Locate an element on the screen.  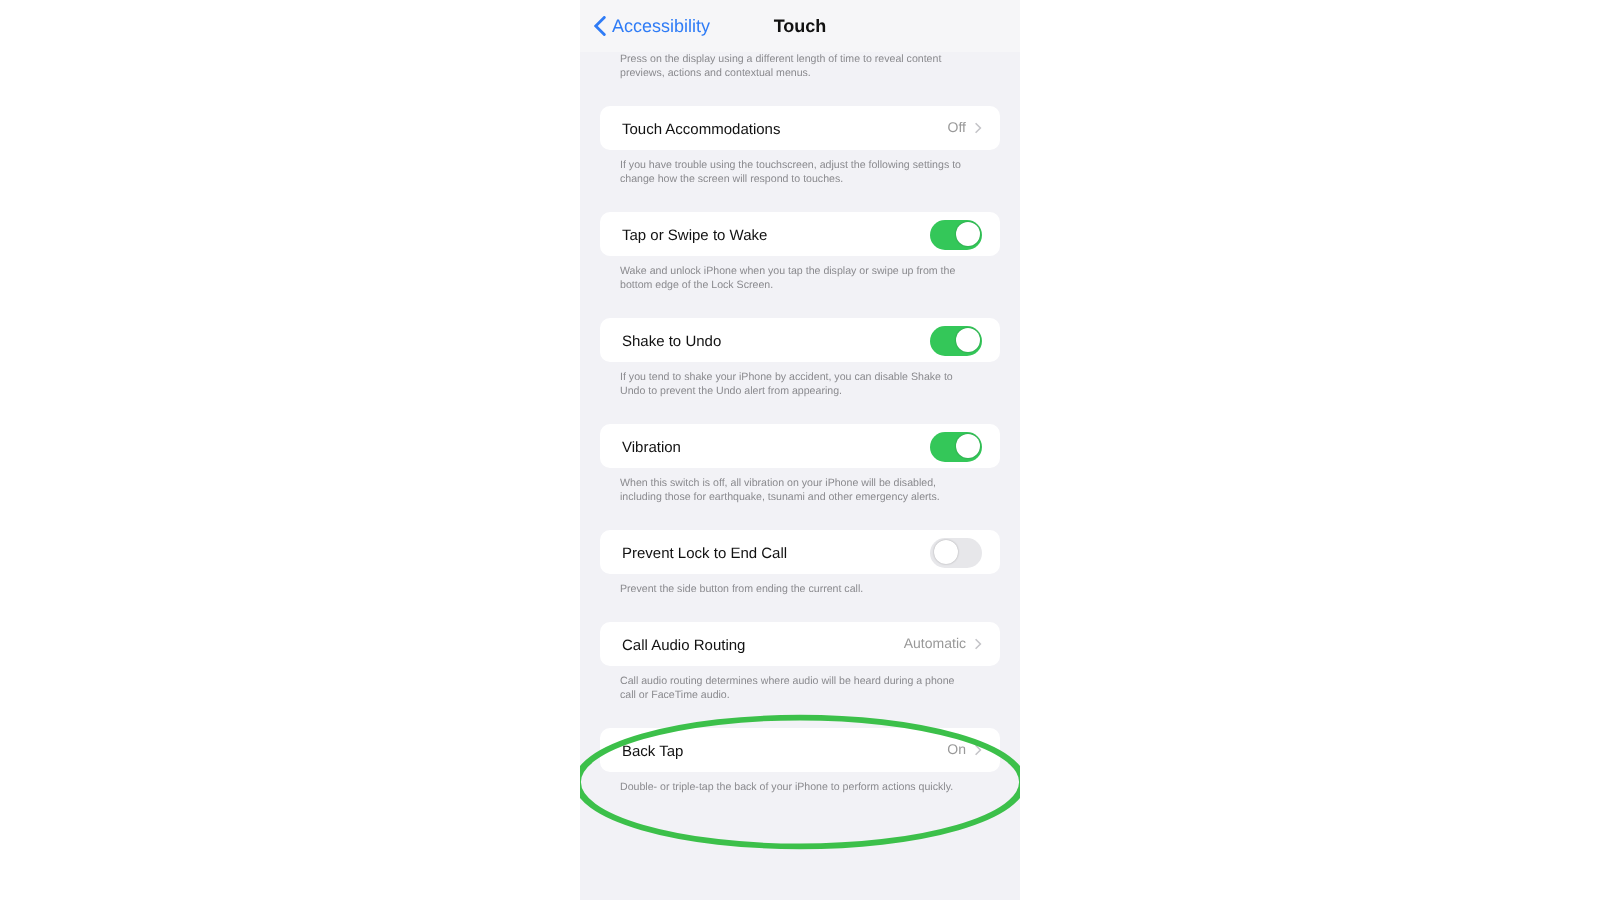
back-chevron-icon is located at coordinates (600, 26).